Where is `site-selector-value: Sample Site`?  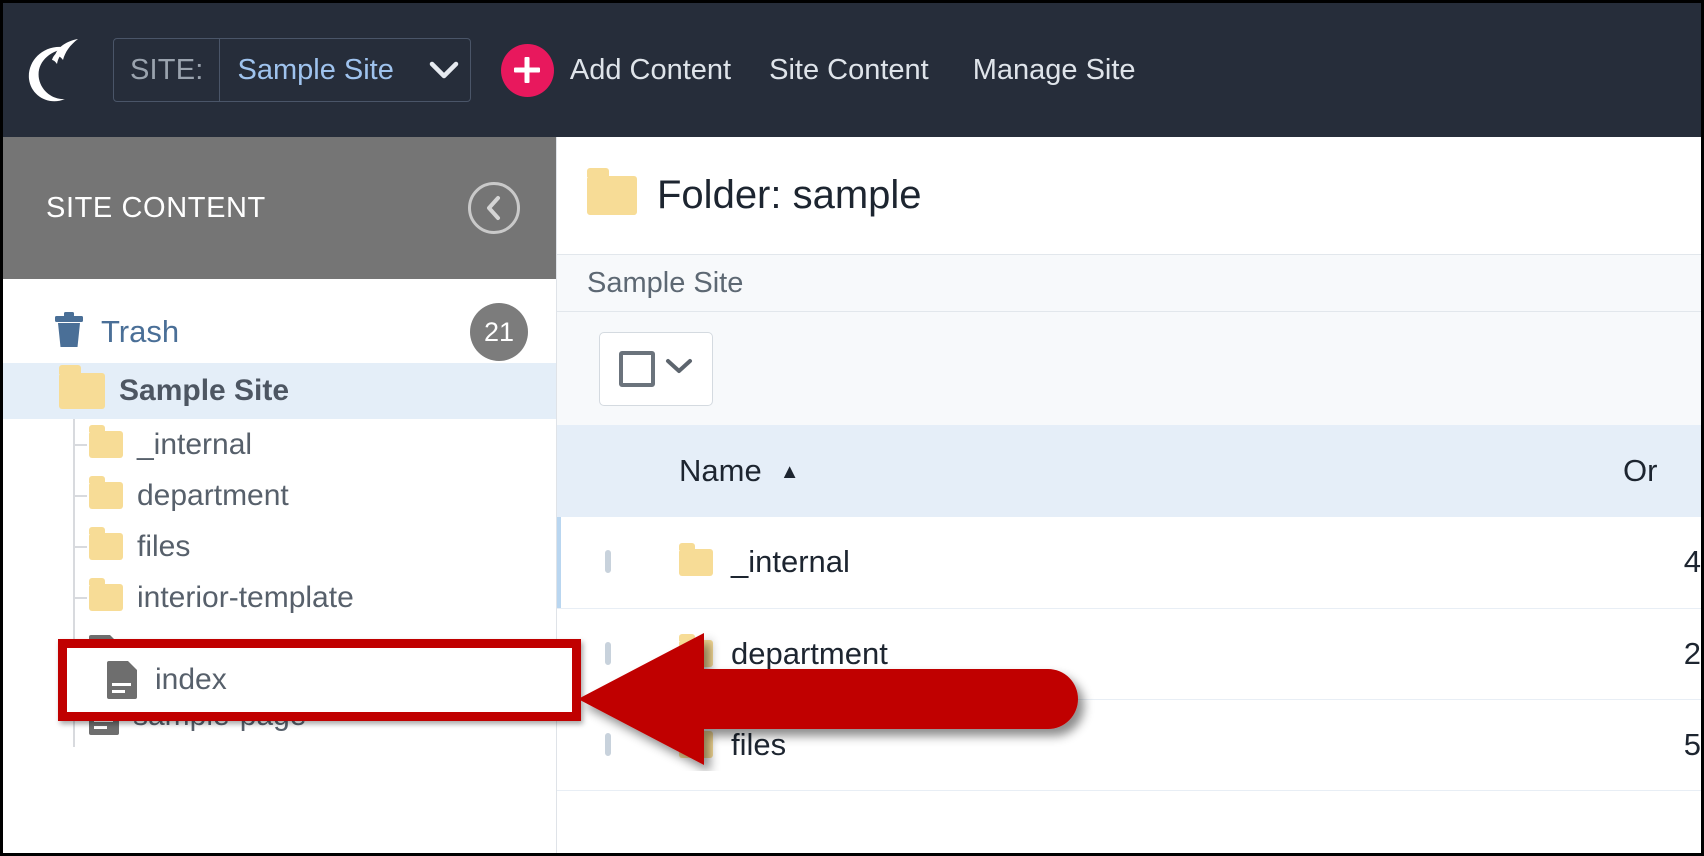 site-selector-value: Sample Site is located at coordinates (315, 69).